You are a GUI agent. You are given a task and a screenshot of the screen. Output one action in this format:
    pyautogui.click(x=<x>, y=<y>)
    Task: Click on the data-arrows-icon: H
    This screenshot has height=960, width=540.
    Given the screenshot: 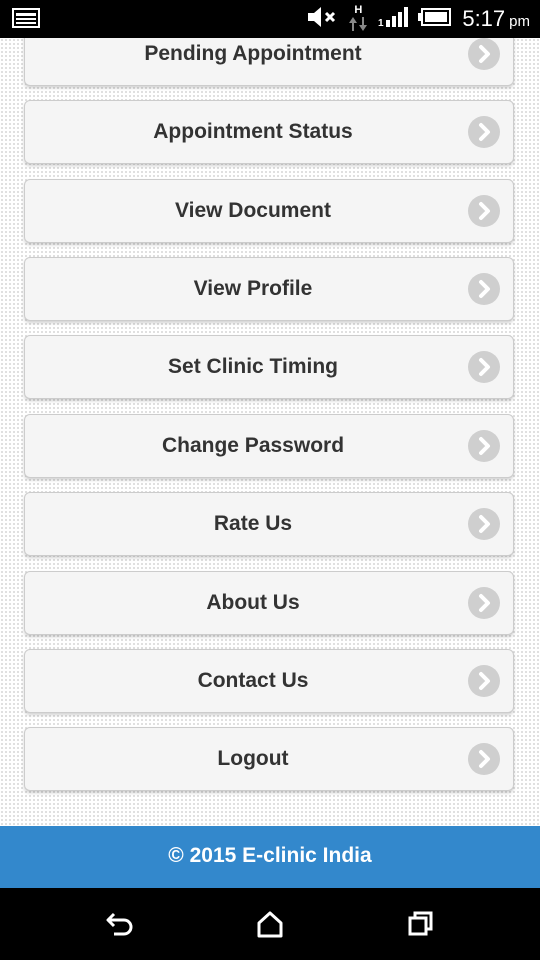 What is the action you would take?
    pyautogui.click(x=358, y=19)
    